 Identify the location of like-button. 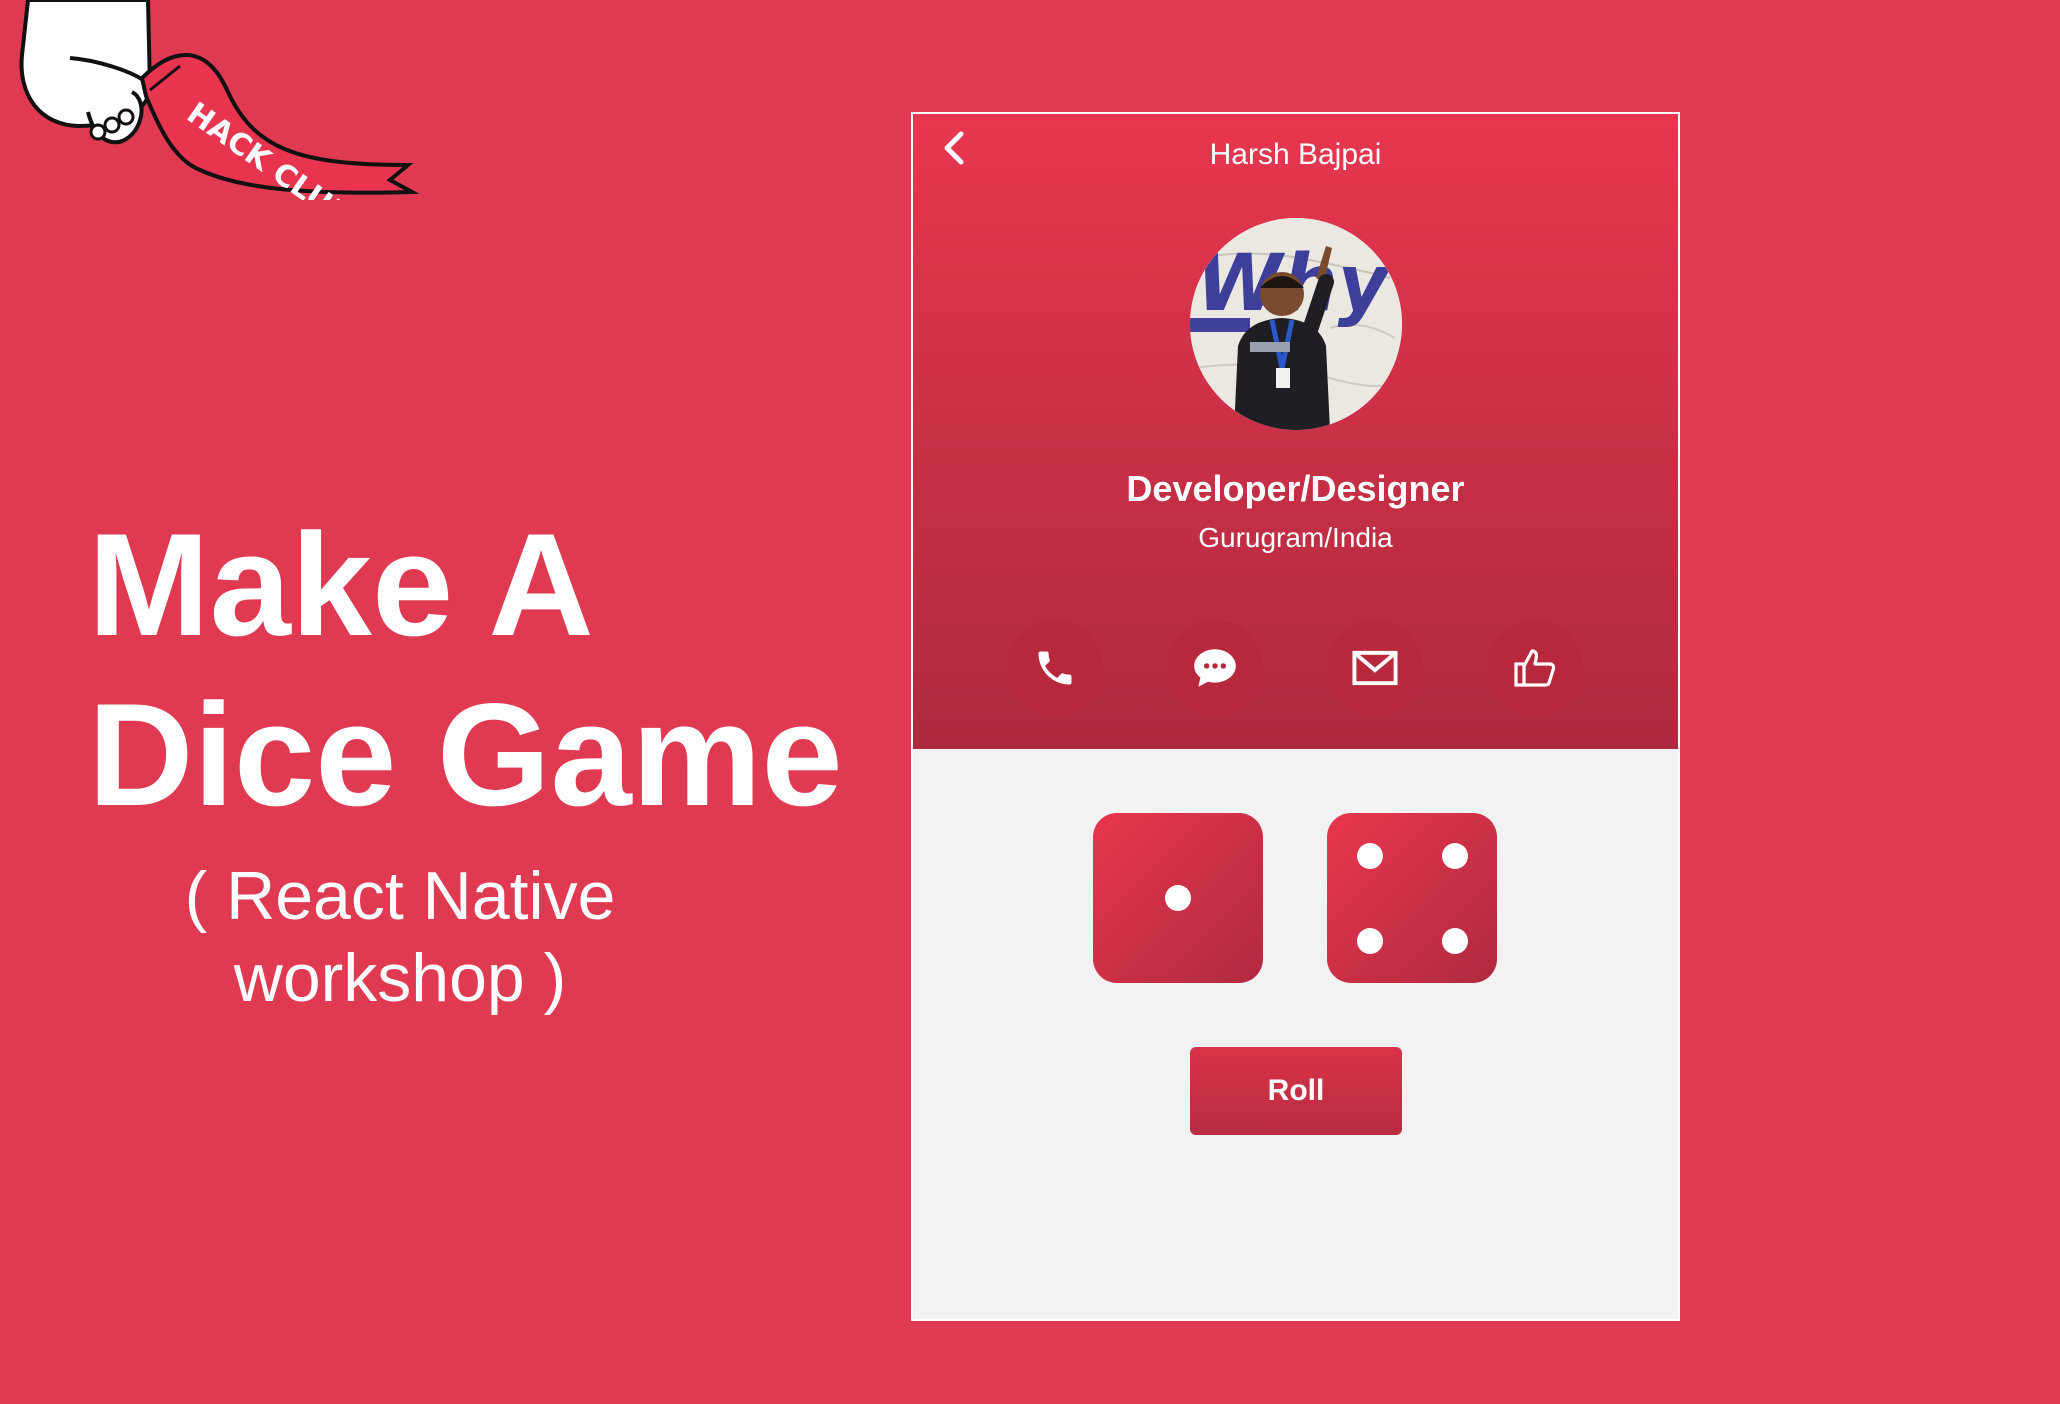
(1535, 668).